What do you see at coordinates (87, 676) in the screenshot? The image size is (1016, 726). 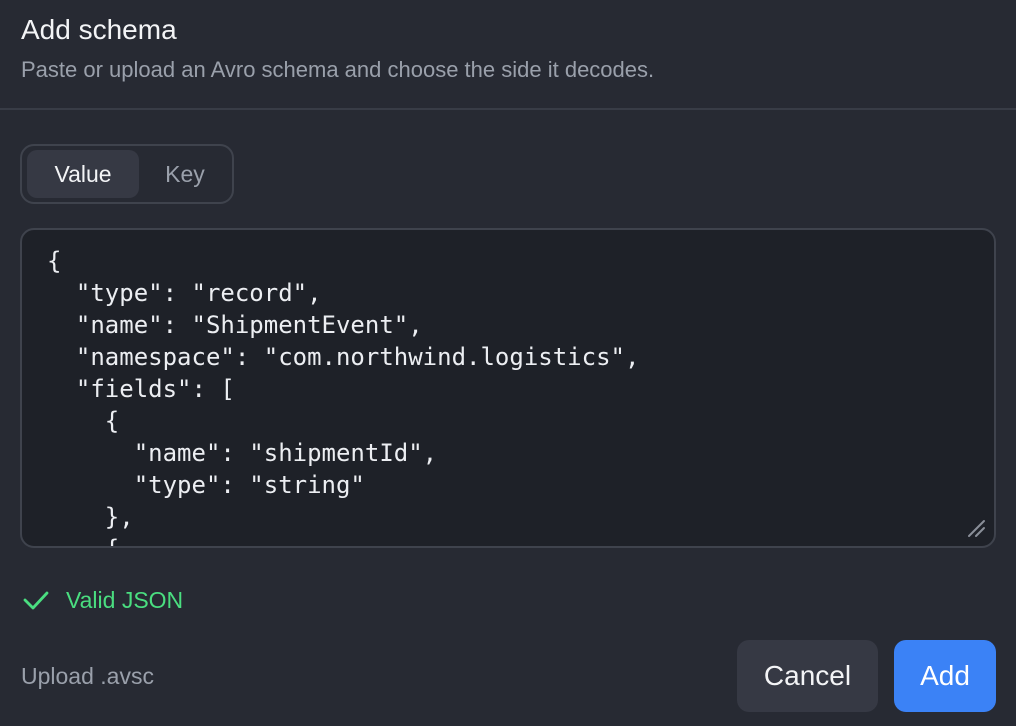 I see `upload-avsc-link: Upload .avsc` at bounding box center [87, 676].